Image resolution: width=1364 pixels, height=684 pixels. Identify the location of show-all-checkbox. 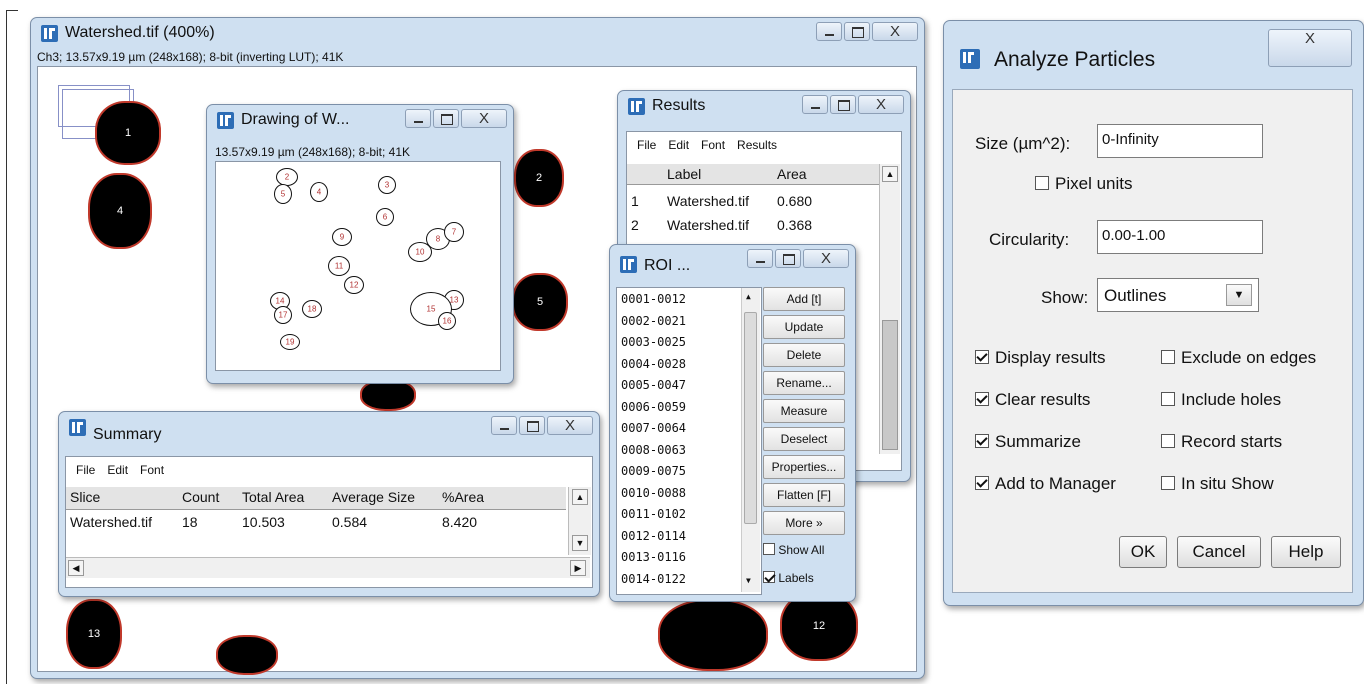
(769, 549).